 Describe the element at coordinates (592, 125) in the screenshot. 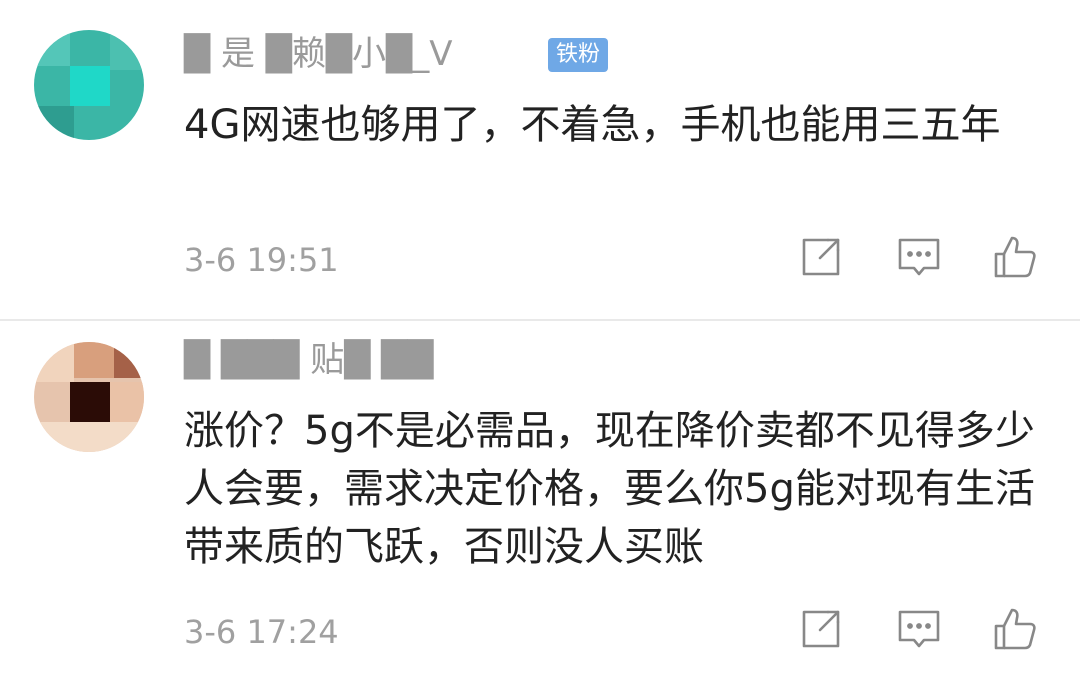

I see `comment-text: 4G网速也够用了，不着急，手机也能用三五年` at that location.